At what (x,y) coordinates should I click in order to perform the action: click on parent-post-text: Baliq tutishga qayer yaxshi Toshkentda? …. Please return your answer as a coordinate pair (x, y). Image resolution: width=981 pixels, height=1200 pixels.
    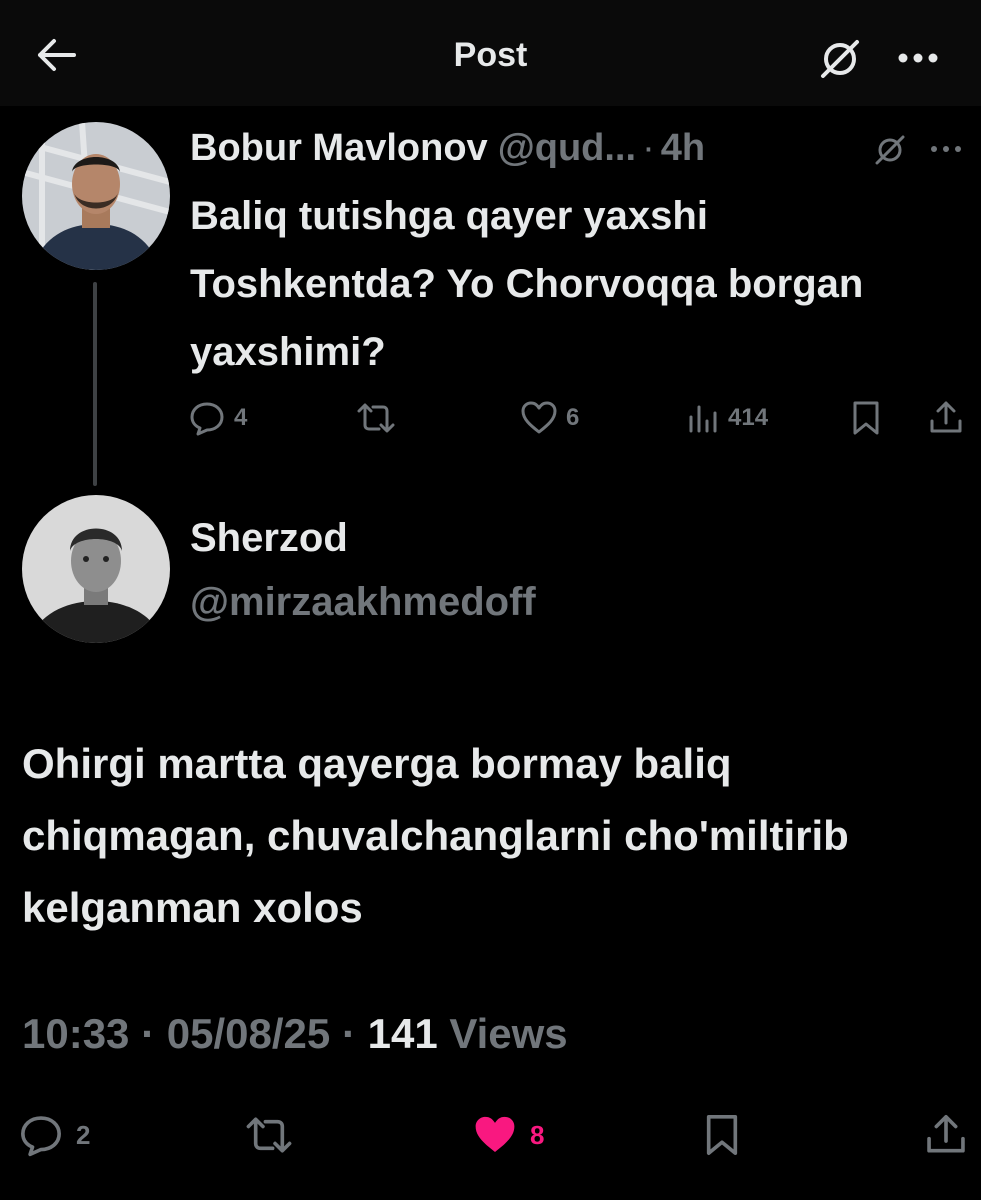
    Looking at the image, I should click on (527, 284).